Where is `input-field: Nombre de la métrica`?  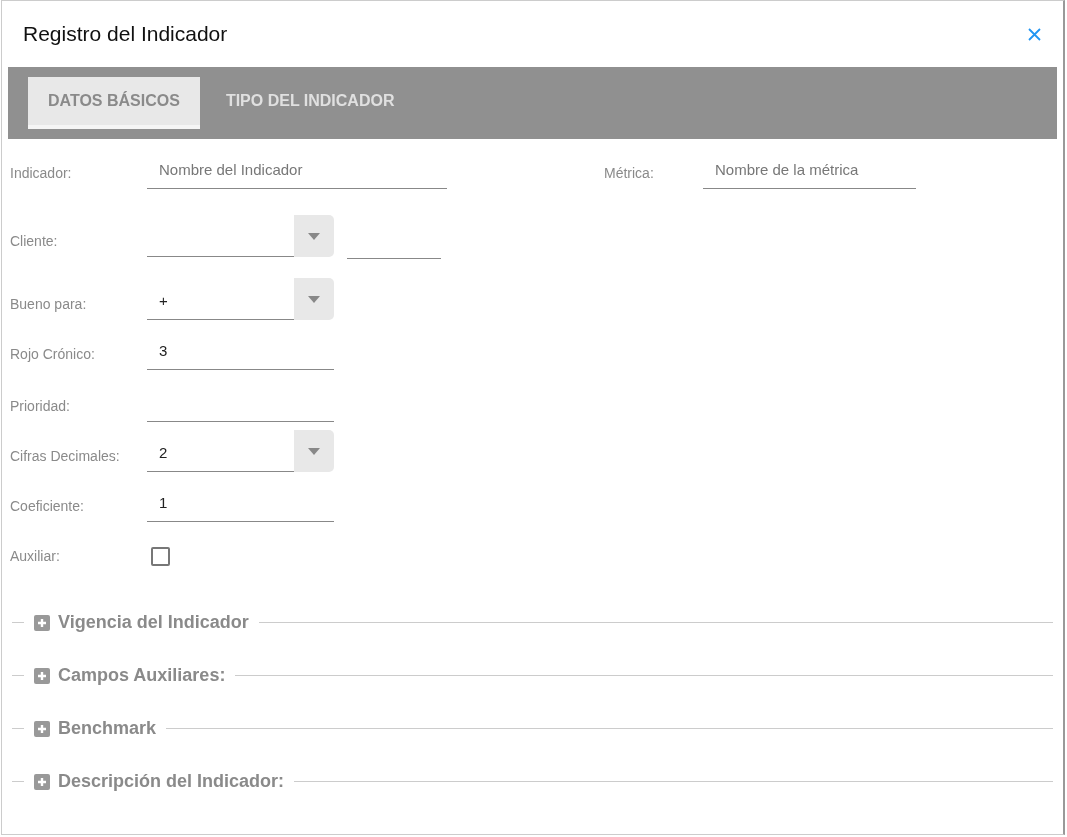 input-field: Nombre de la métrica is located at coordinates (809, 175).